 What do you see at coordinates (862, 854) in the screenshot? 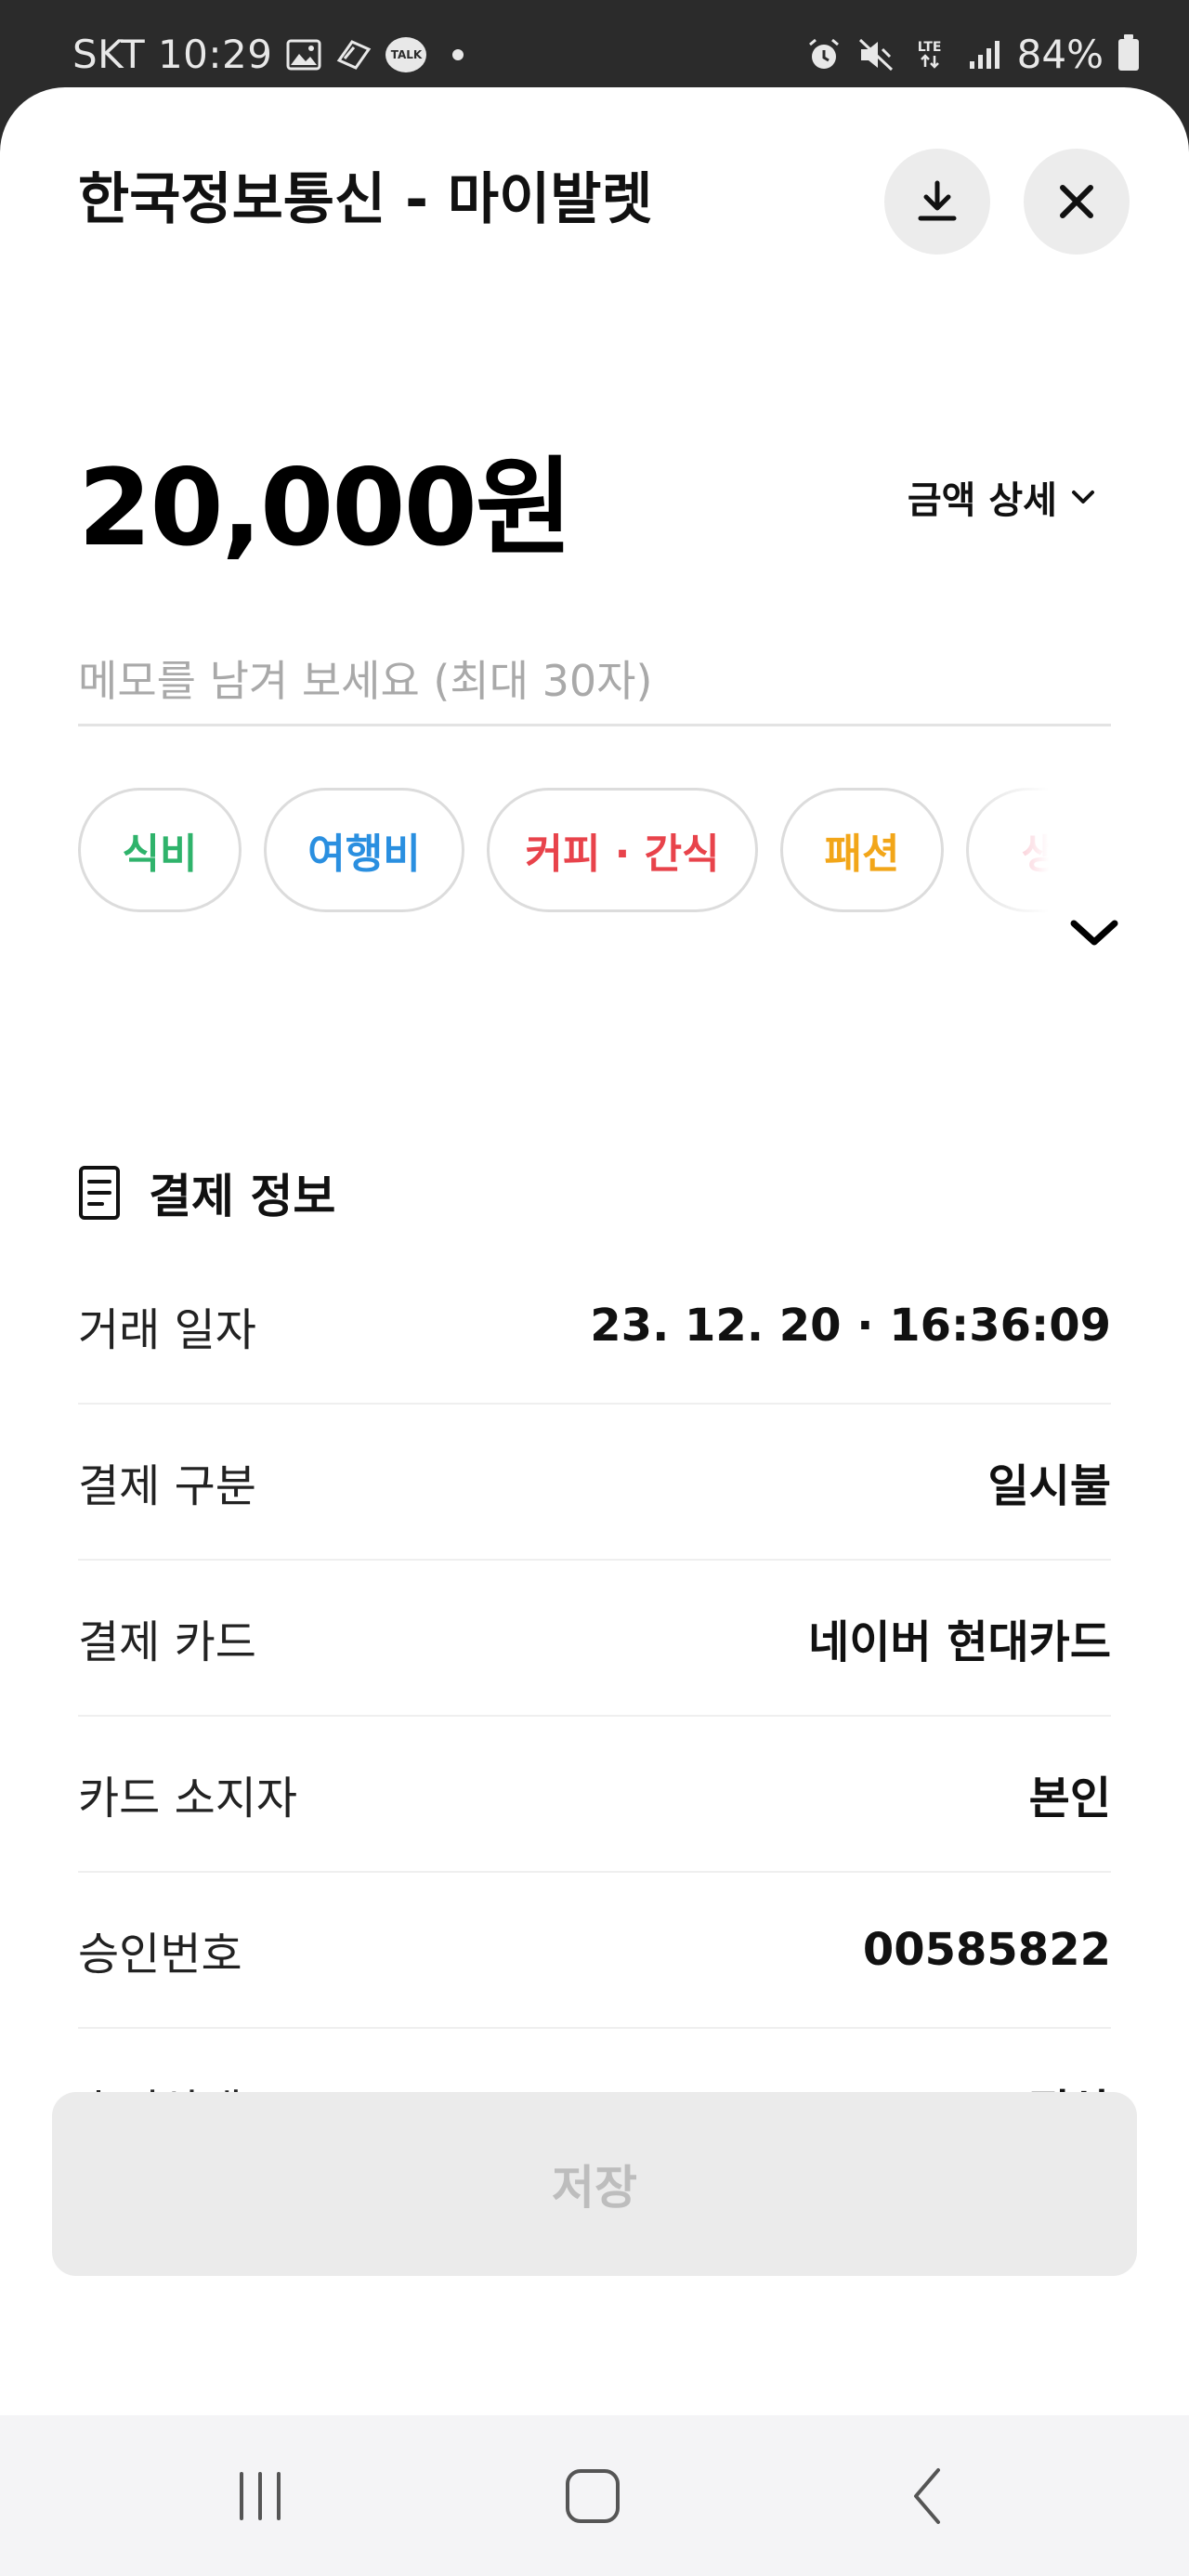
I see `chip-label: 패션` at bounding box center [862, 854].